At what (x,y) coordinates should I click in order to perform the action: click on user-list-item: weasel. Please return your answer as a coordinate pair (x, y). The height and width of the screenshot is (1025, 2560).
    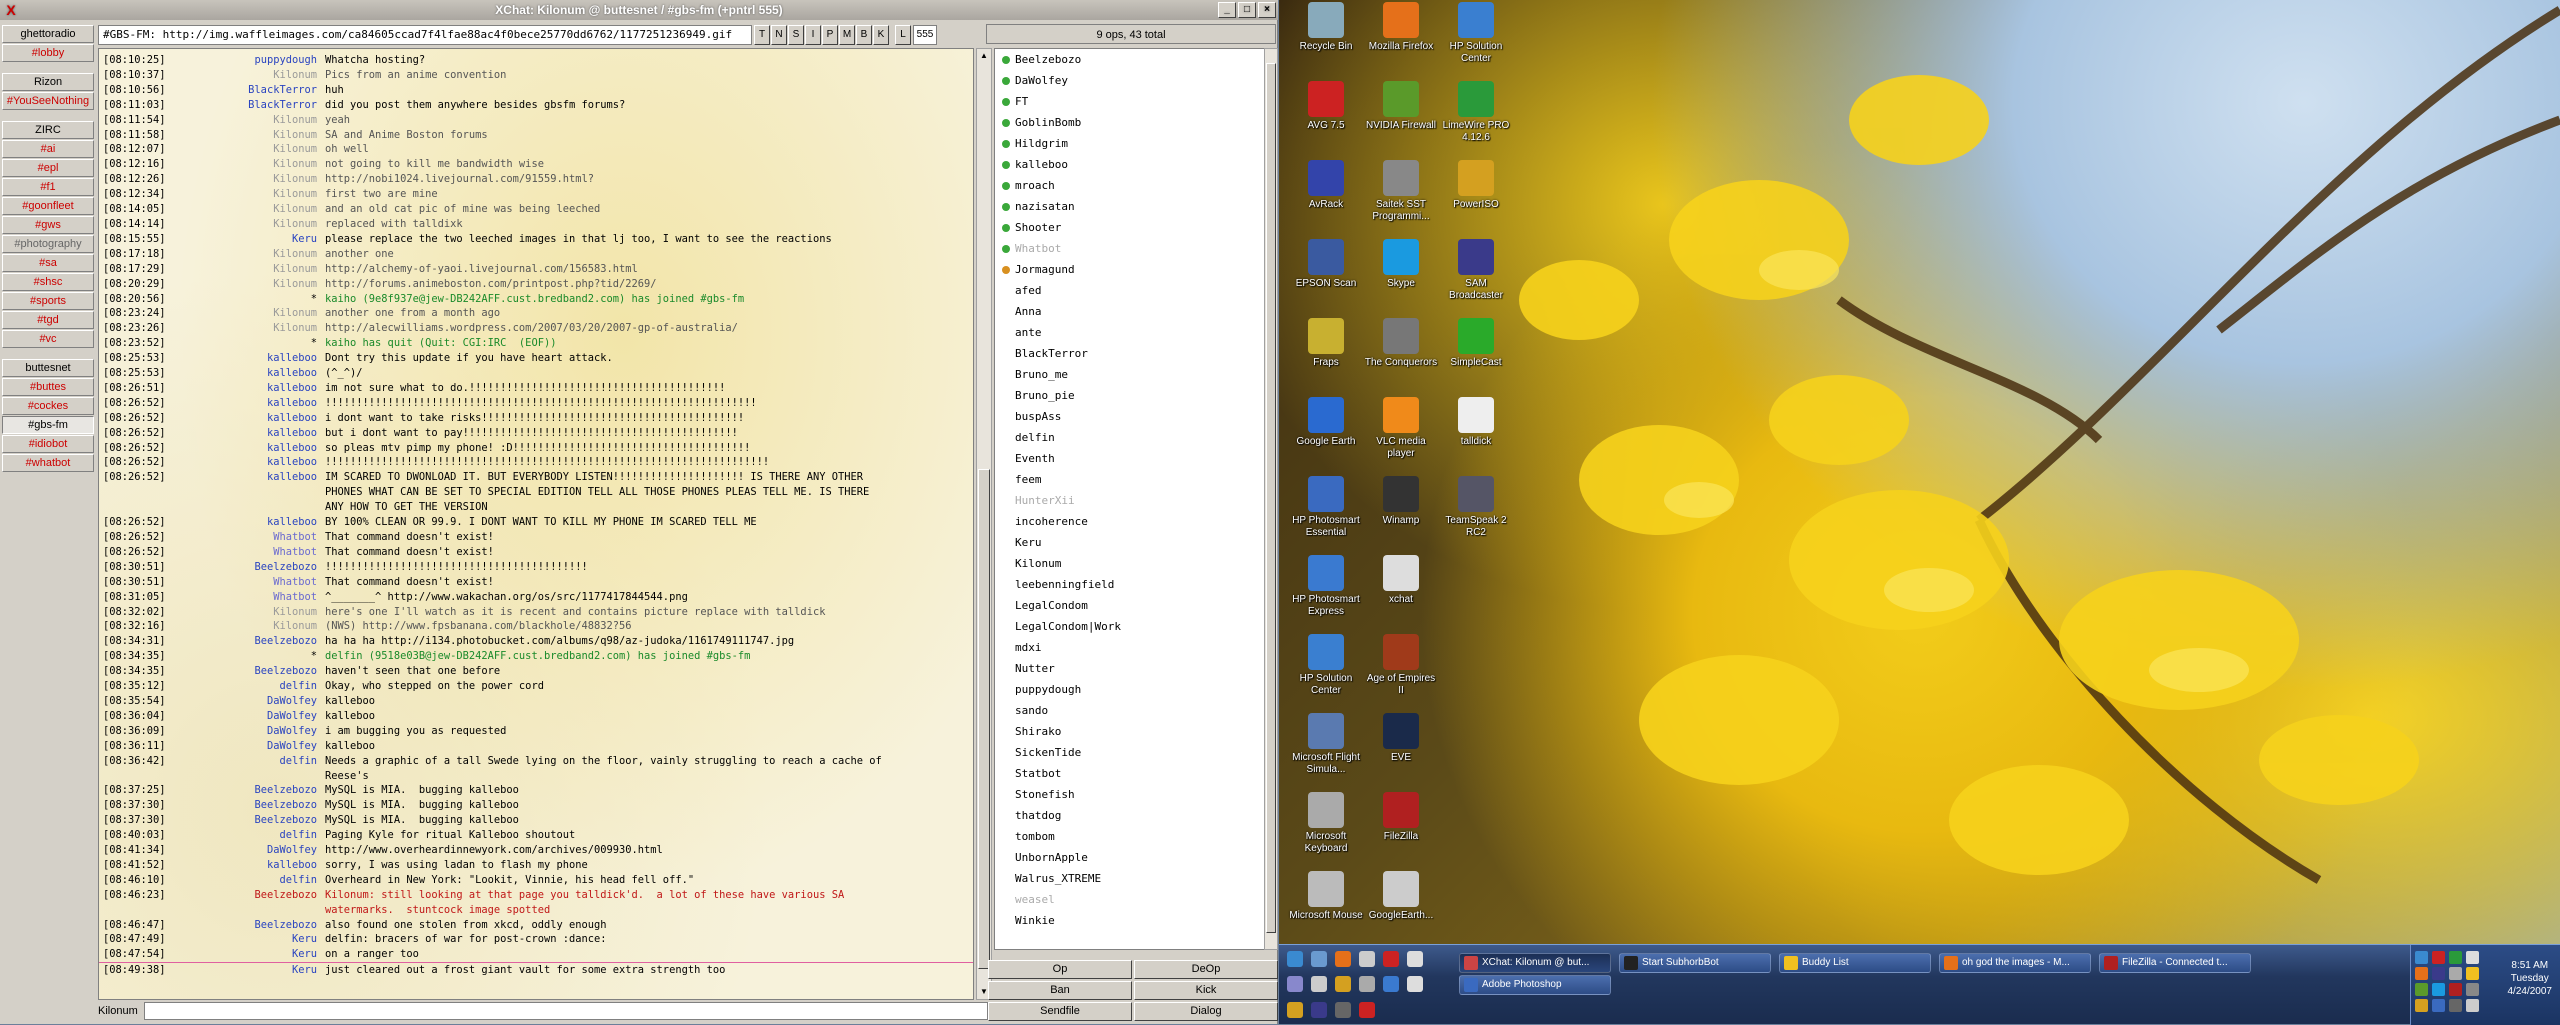
    Looking at the image, I should click on (1130, 899).